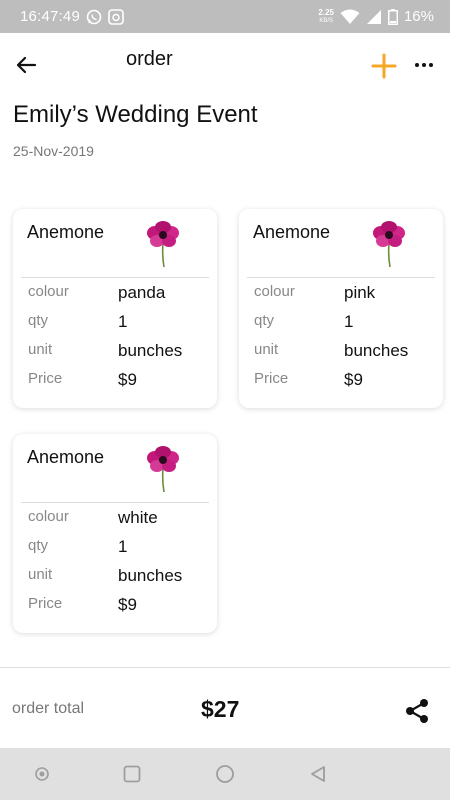 This screenshot has width=450, height=800. Describe the element at coordinates (326, 20) in the screenshot. I see `network-speed-unit: KB/S` at that location.